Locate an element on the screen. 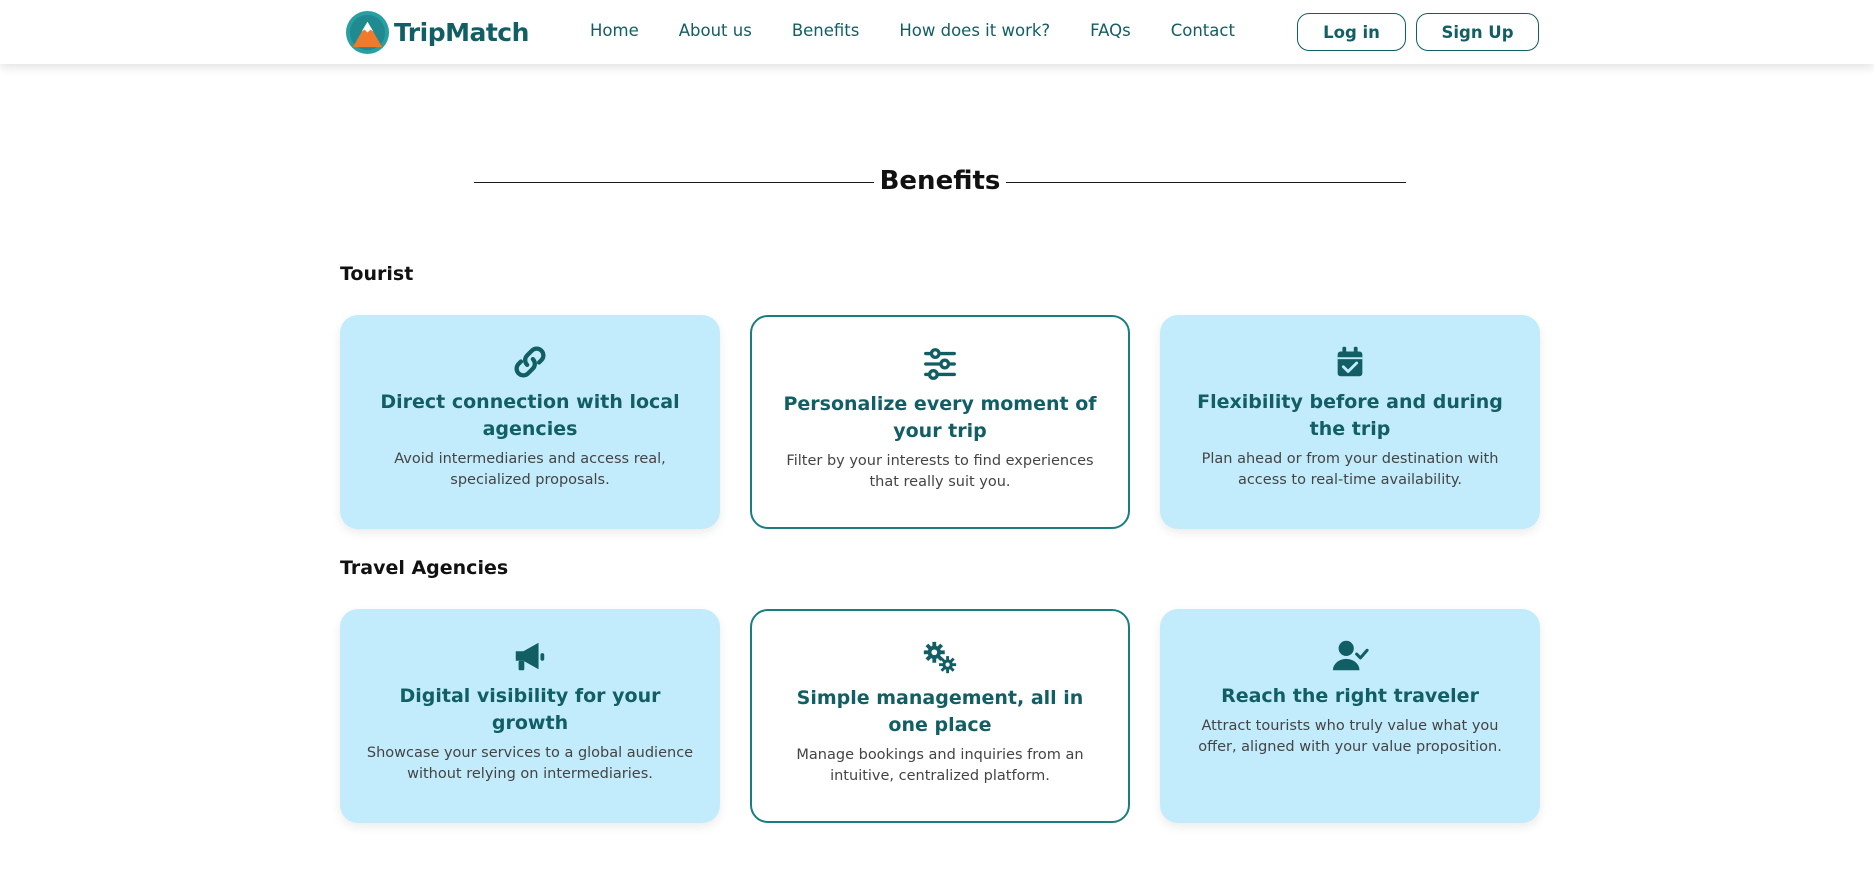 This screenshot has width=1874, height=894. card-title: Reach the right traveler is located at coordinates (1350, 696).